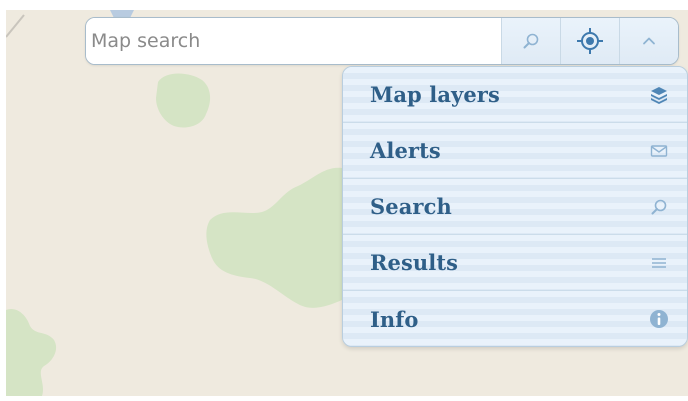  I want to click on menu-item-label: Alerts, so click(405, 150).